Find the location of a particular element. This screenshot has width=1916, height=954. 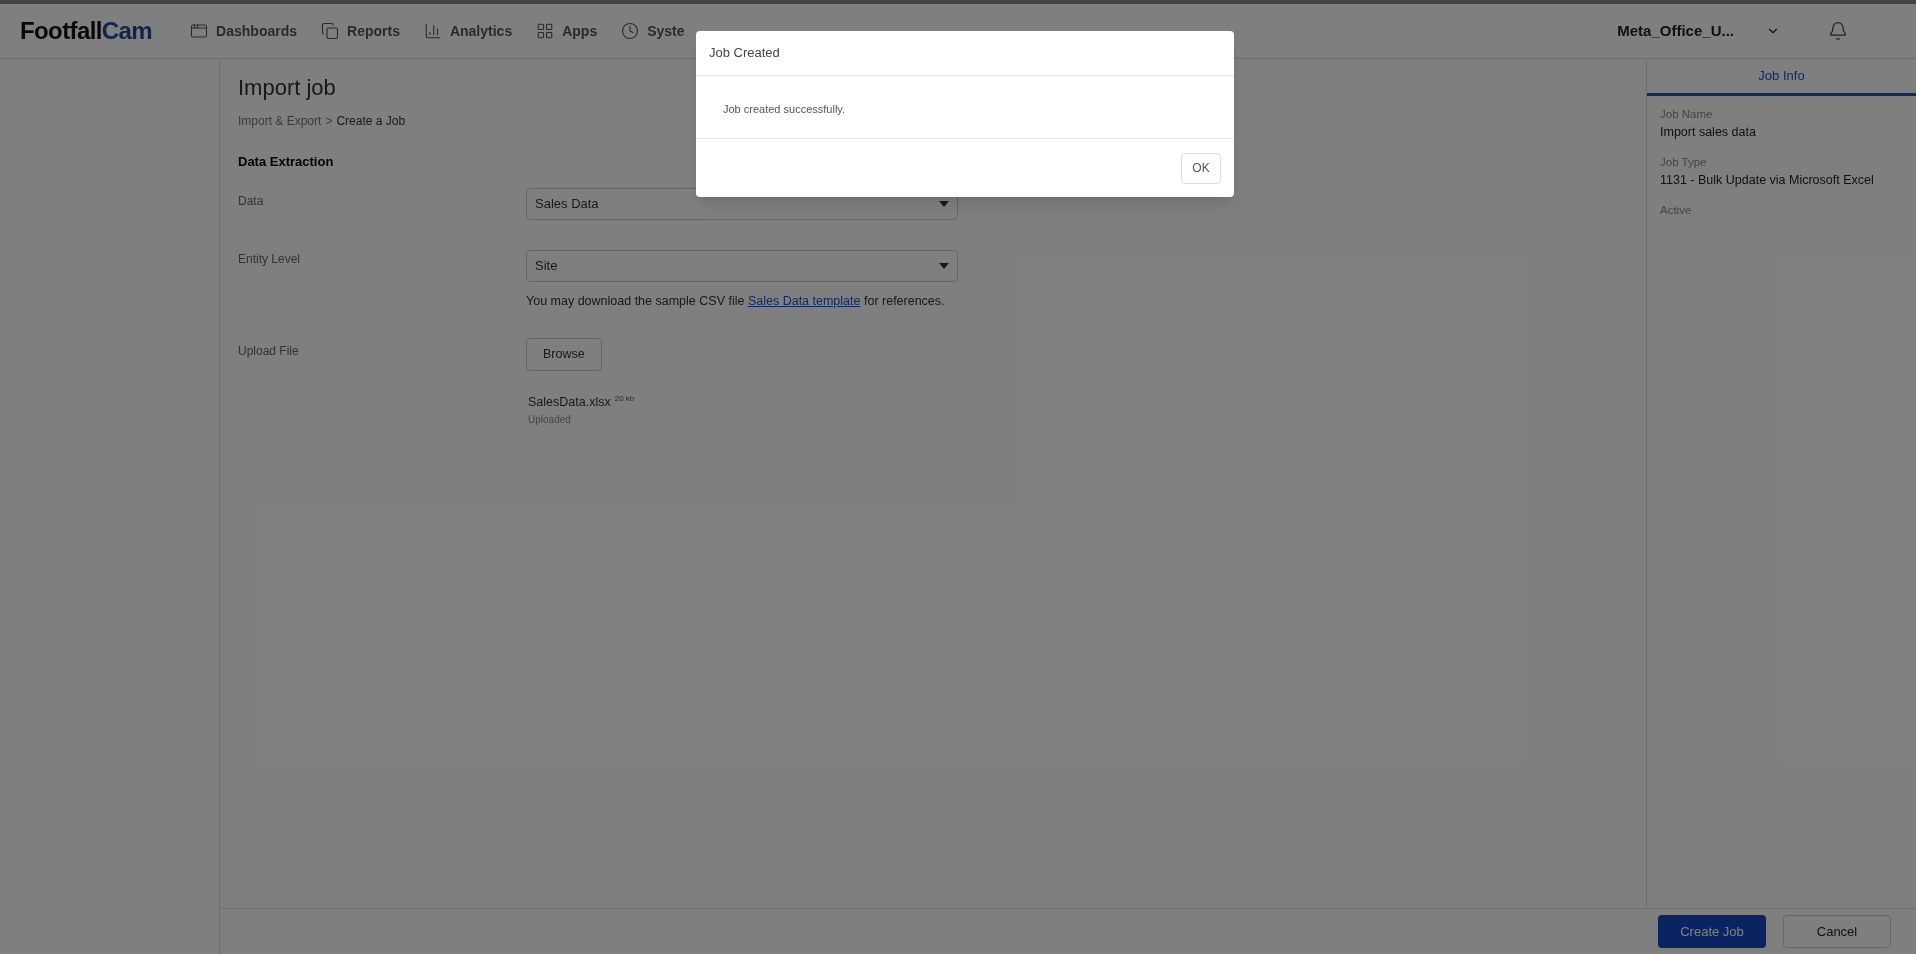

upload-status: Uploaded is located at coordinates (550, 420).